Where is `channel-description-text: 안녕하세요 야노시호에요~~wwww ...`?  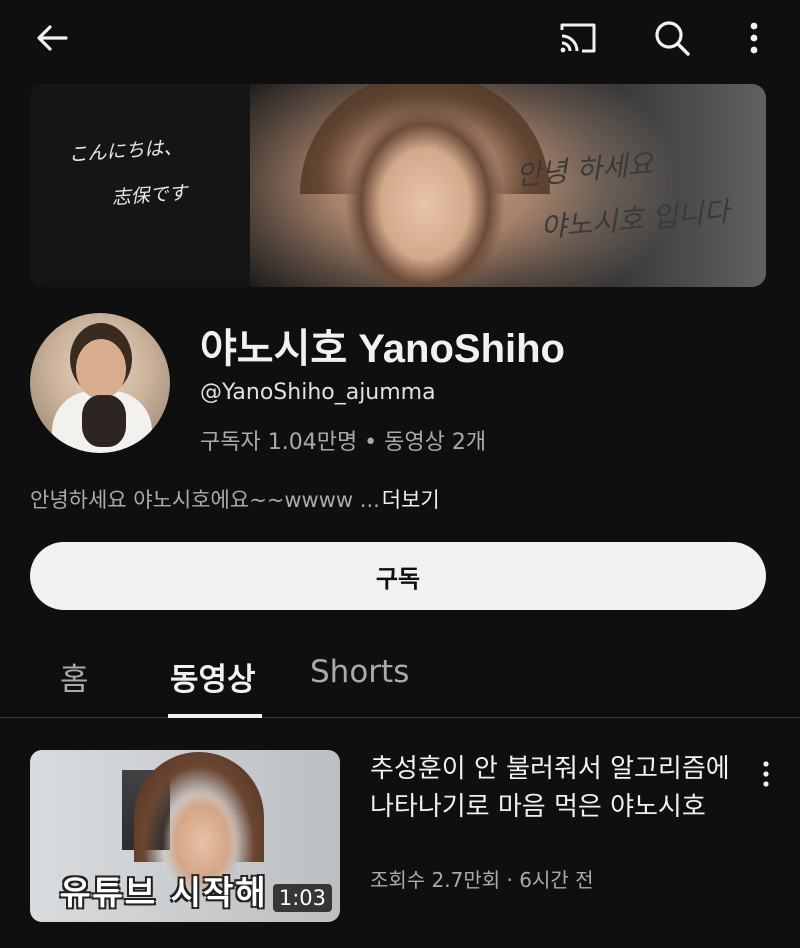
channel-description-text: 안녕하세요 야노시호에요~~wwww ... is located at coordinates (205, 500).